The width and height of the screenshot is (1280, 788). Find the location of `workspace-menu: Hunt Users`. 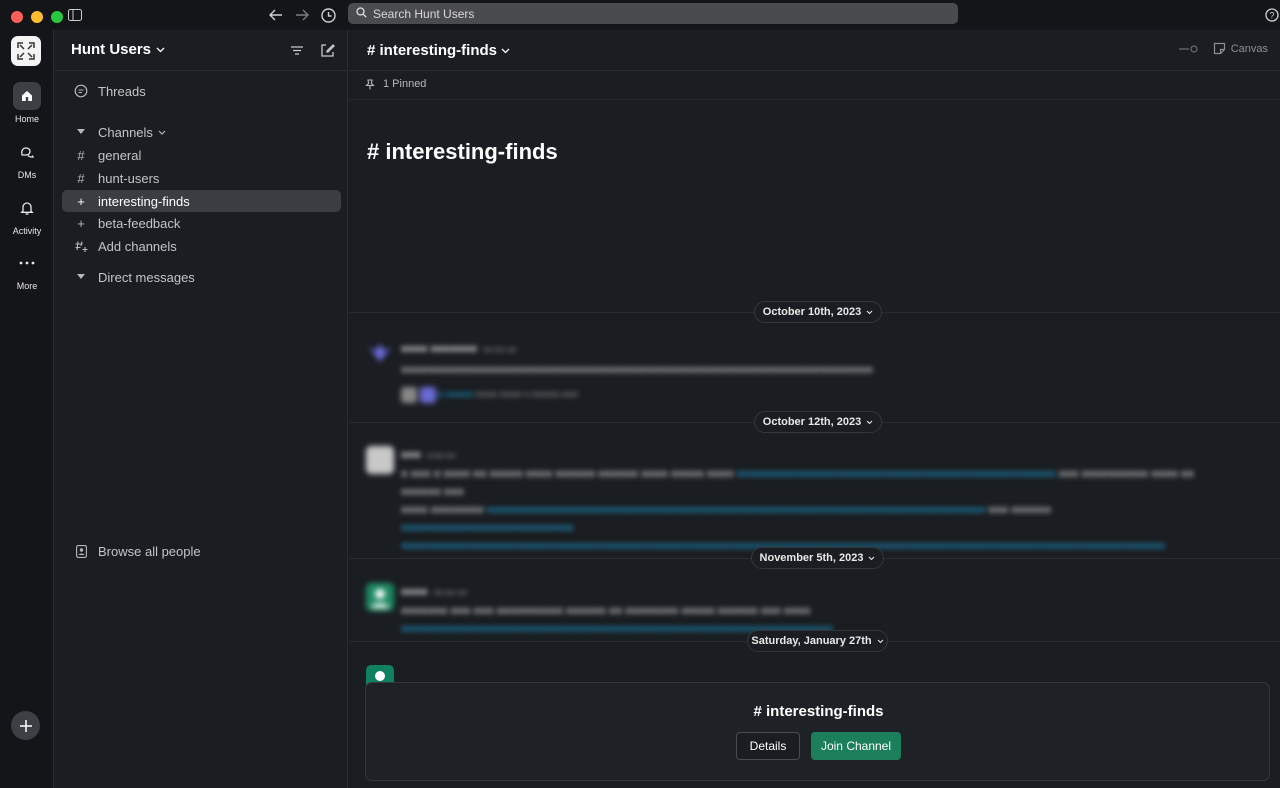

workspace-menu: Hunt Users is located at coordinates (118, 49).